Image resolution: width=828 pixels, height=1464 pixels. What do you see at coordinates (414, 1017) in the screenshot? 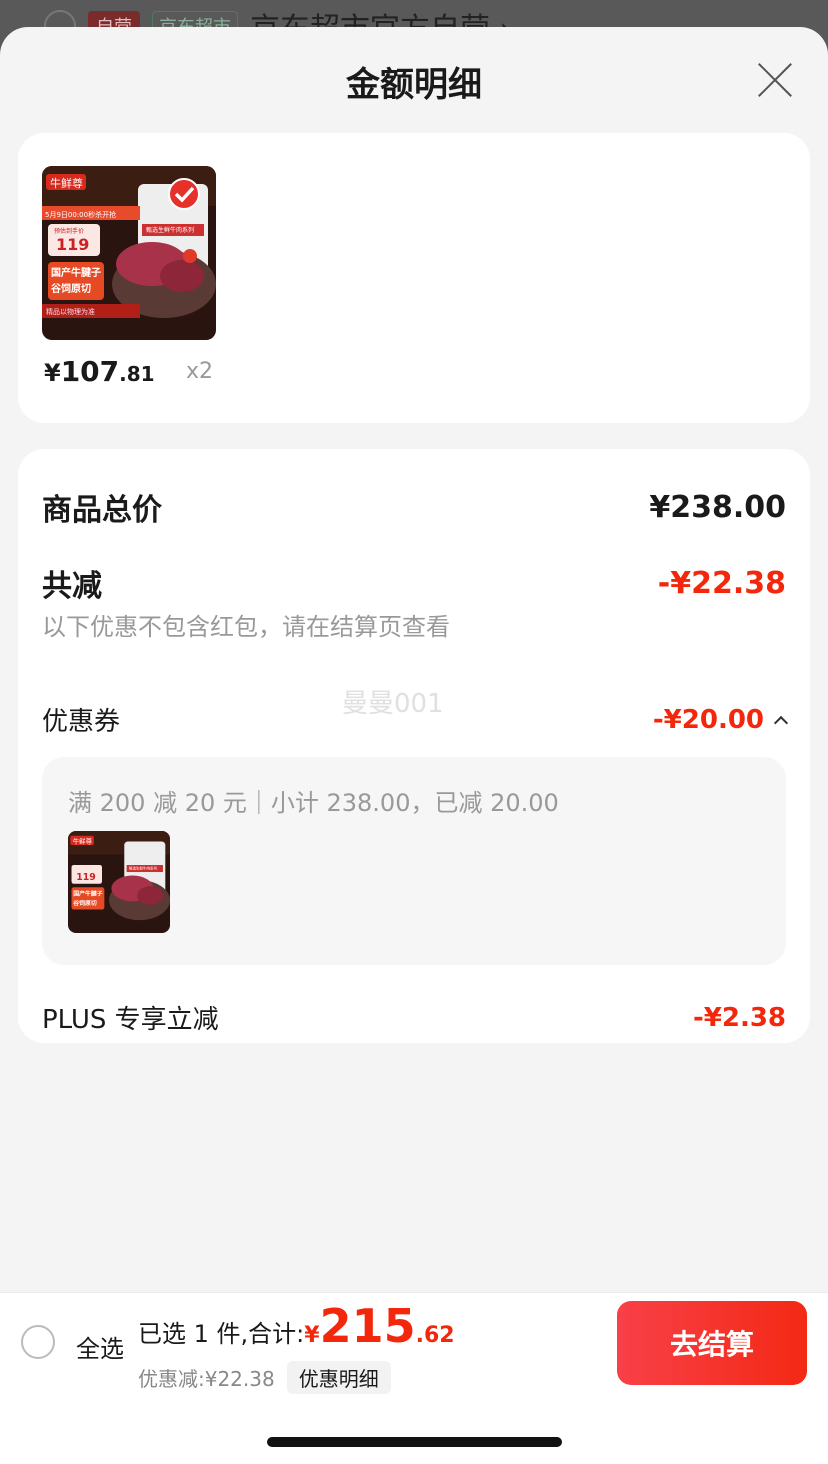
I see `plus-reduce-row: PLUS 专享立减 -¥2.38` at bounding box center [414, 1017].